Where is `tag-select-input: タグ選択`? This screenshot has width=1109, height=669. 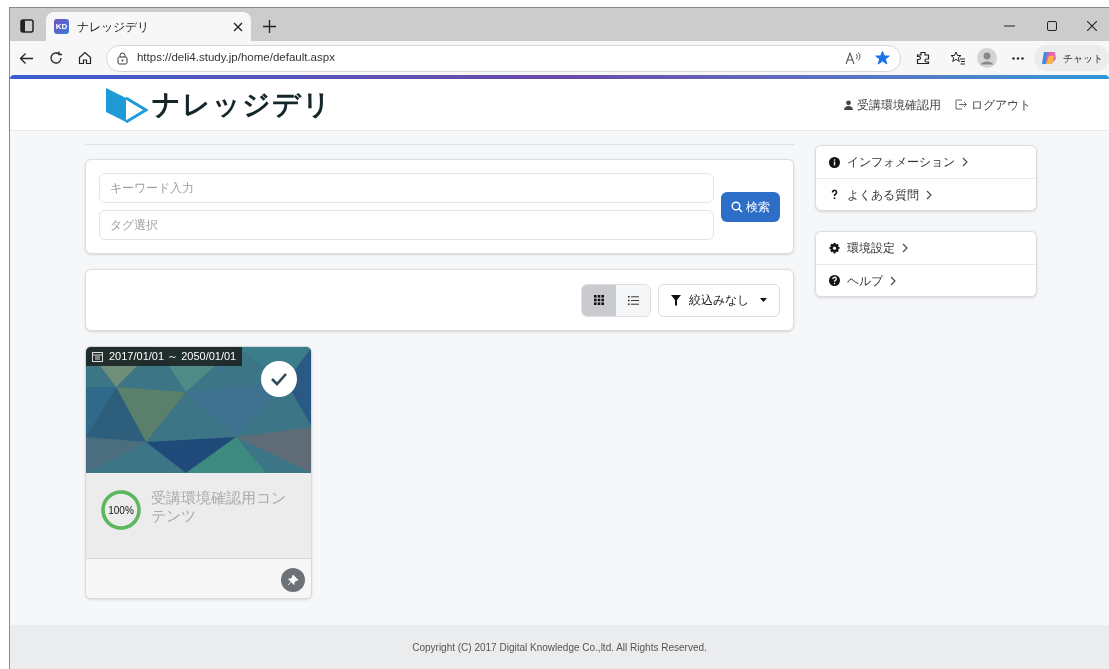
tag-select-input: タグ選択 is located at coordinates (406, 225).